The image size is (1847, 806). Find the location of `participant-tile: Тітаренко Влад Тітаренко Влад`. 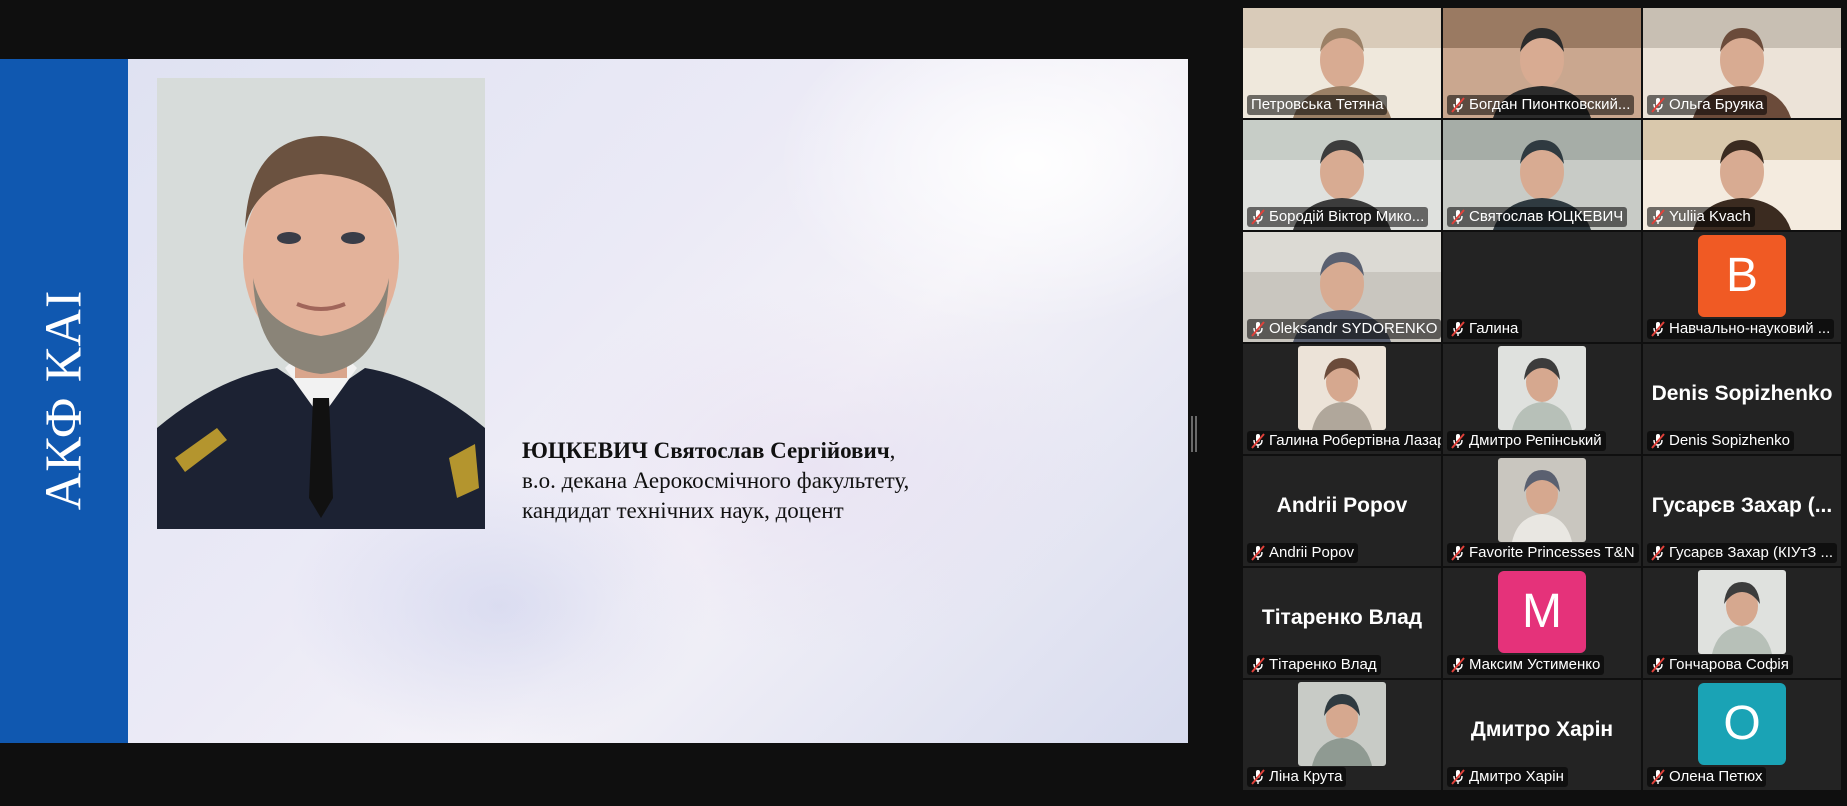

participant-tile: Тітаренко Влад Тітаренко Влад is located at coordinates (1342, 623).